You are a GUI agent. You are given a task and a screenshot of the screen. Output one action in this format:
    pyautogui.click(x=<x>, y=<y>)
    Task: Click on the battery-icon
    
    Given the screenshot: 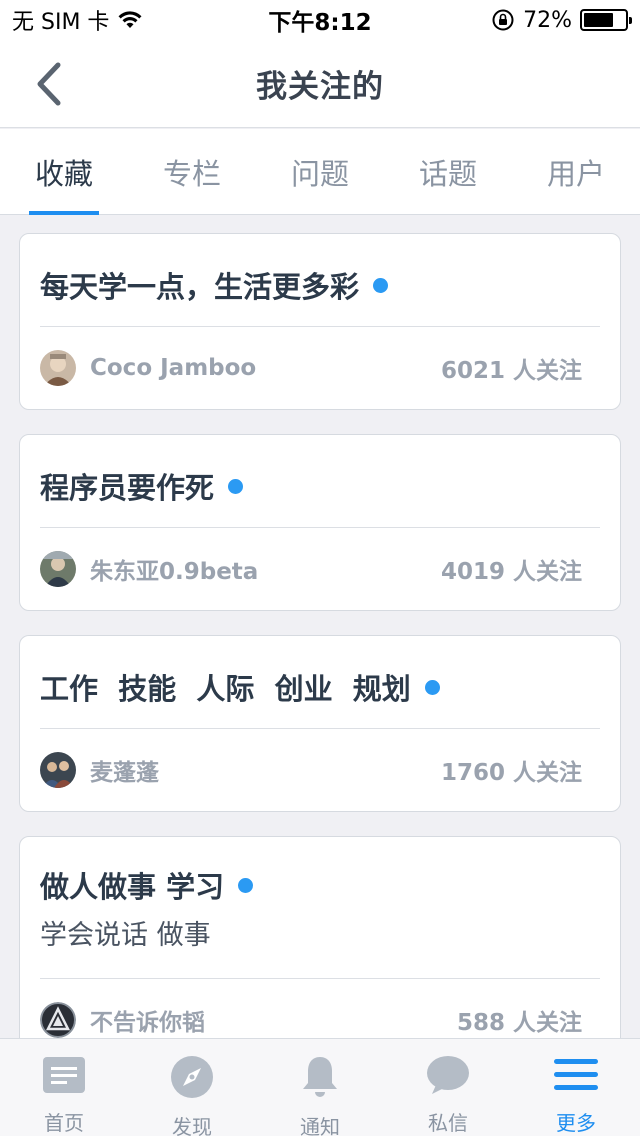 What is the action you would take?
    pyautogui.click(x=606, y=20)
    